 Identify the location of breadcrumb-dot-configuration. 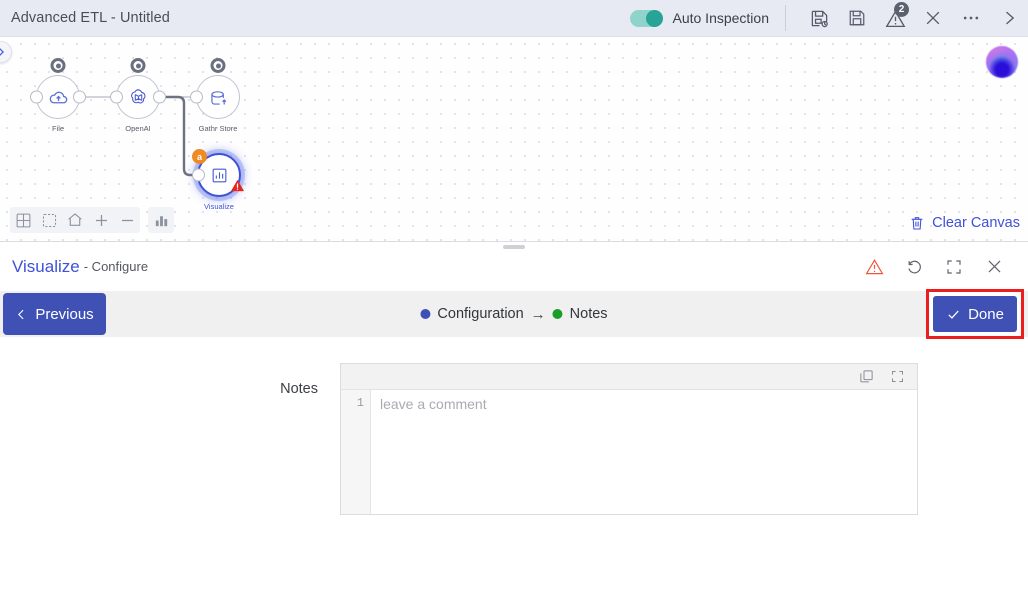
(425, 314).